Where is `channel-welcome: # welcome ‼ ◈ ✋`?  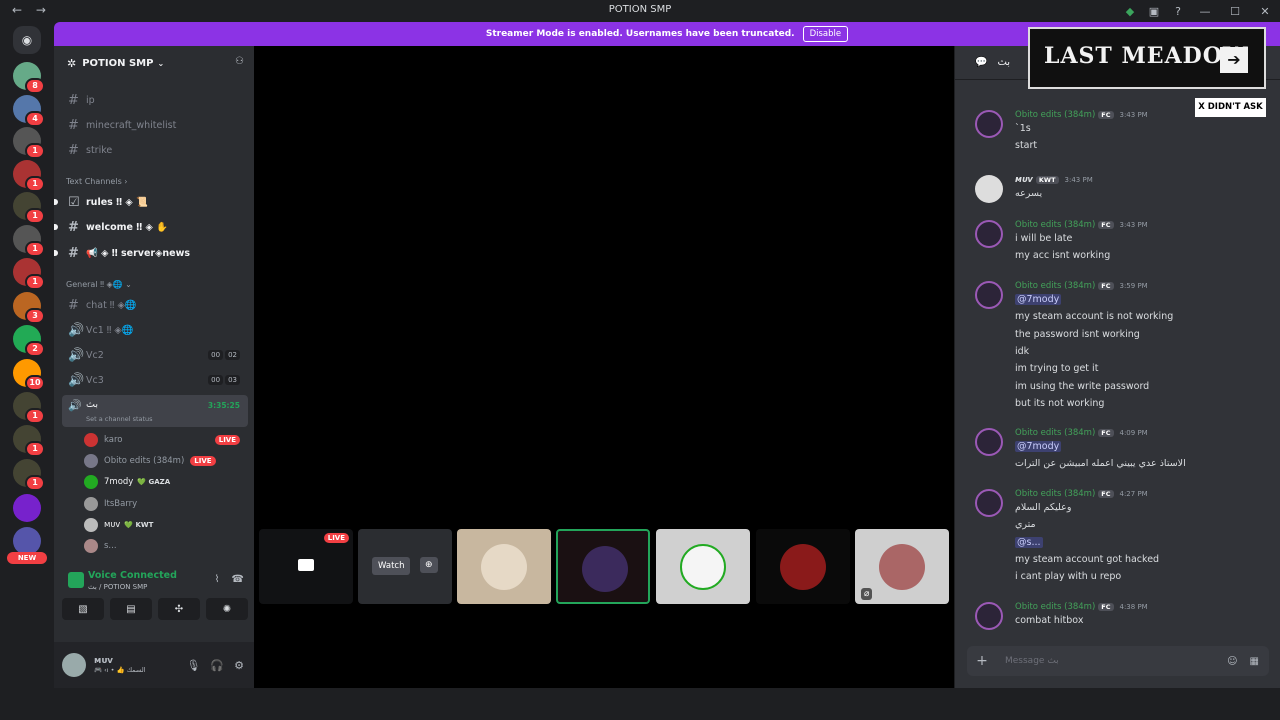
channel-welcome: # welcome ‼ ◈ ✋ is located at coordinates (151, 227).